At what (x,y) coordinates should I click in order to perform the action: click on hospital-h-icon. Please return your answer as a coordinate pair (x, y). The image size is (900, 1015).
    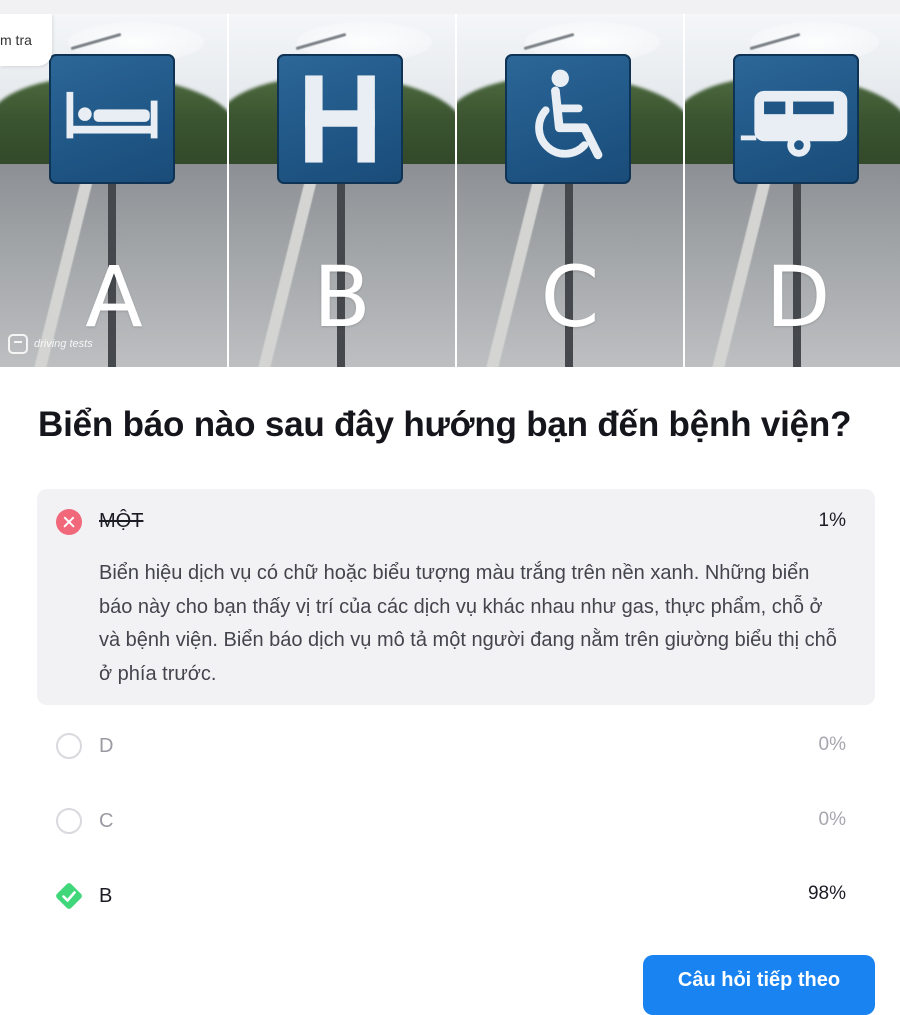
    Looking at the image, I should click on (340, 119).